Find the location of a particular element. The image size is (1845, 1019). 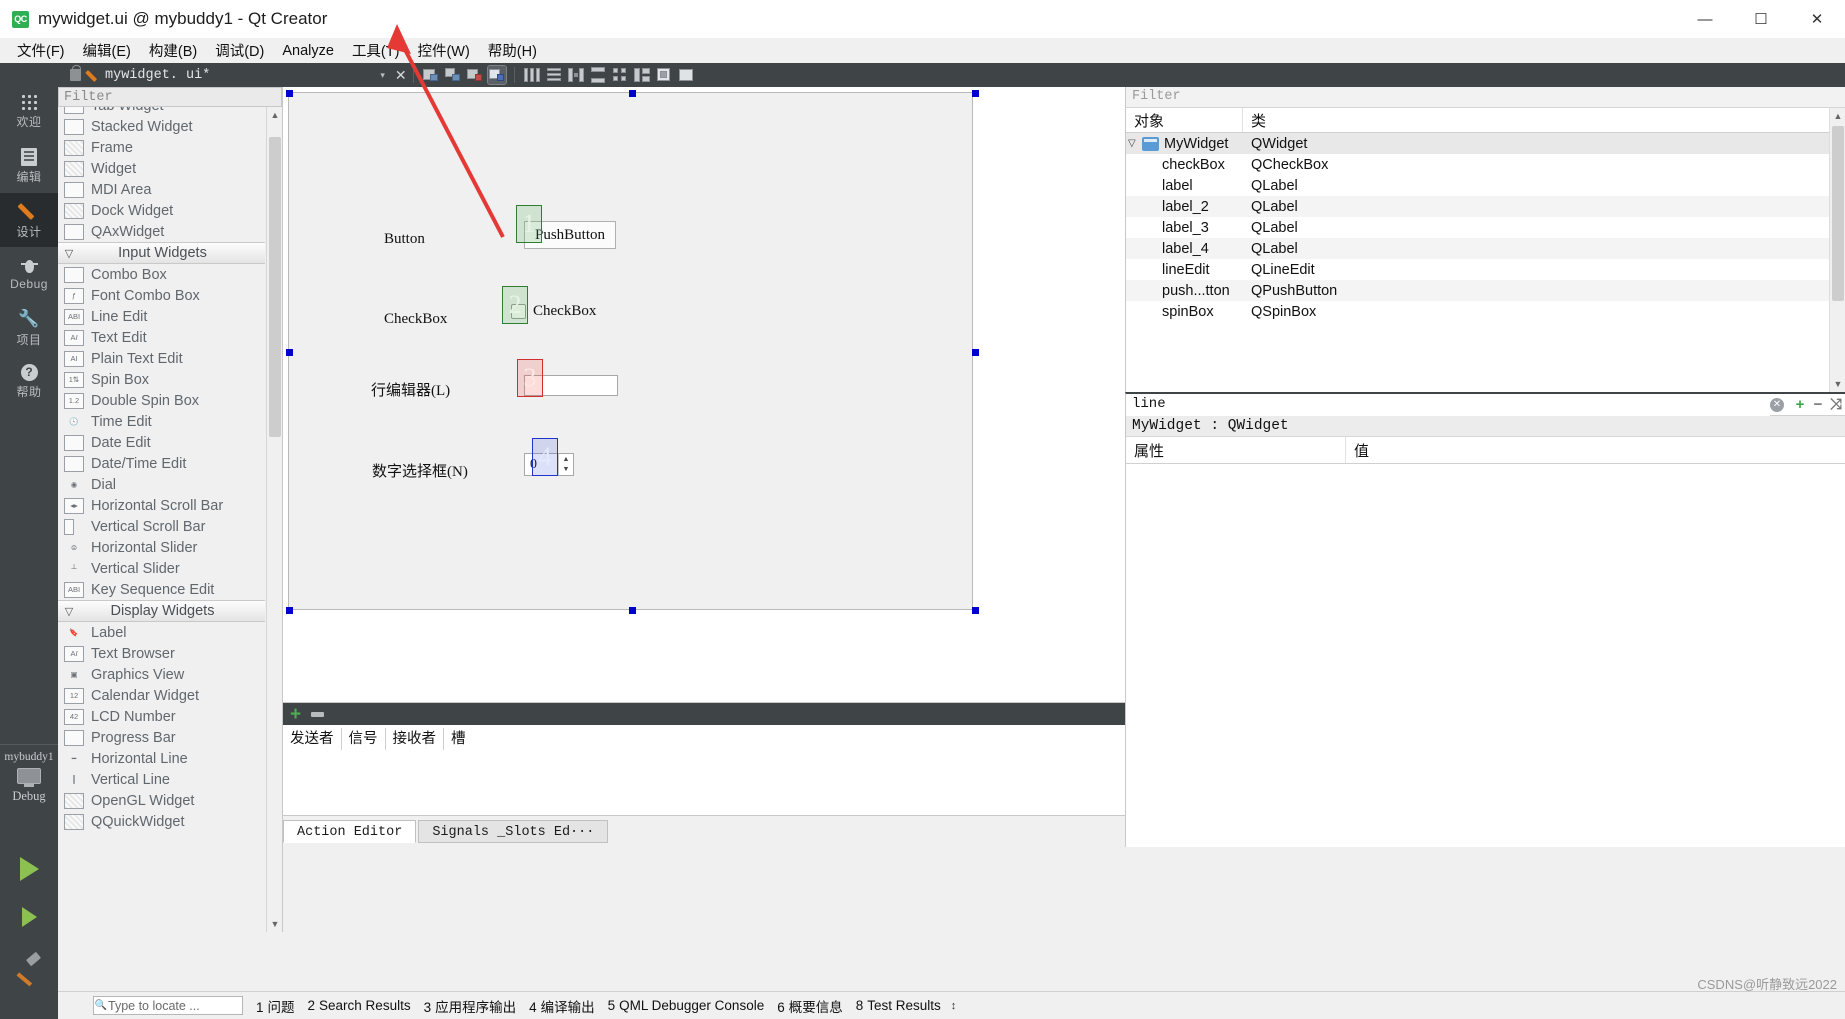

menu-edit: 编辑(E) is located at coordinates (107, 50).